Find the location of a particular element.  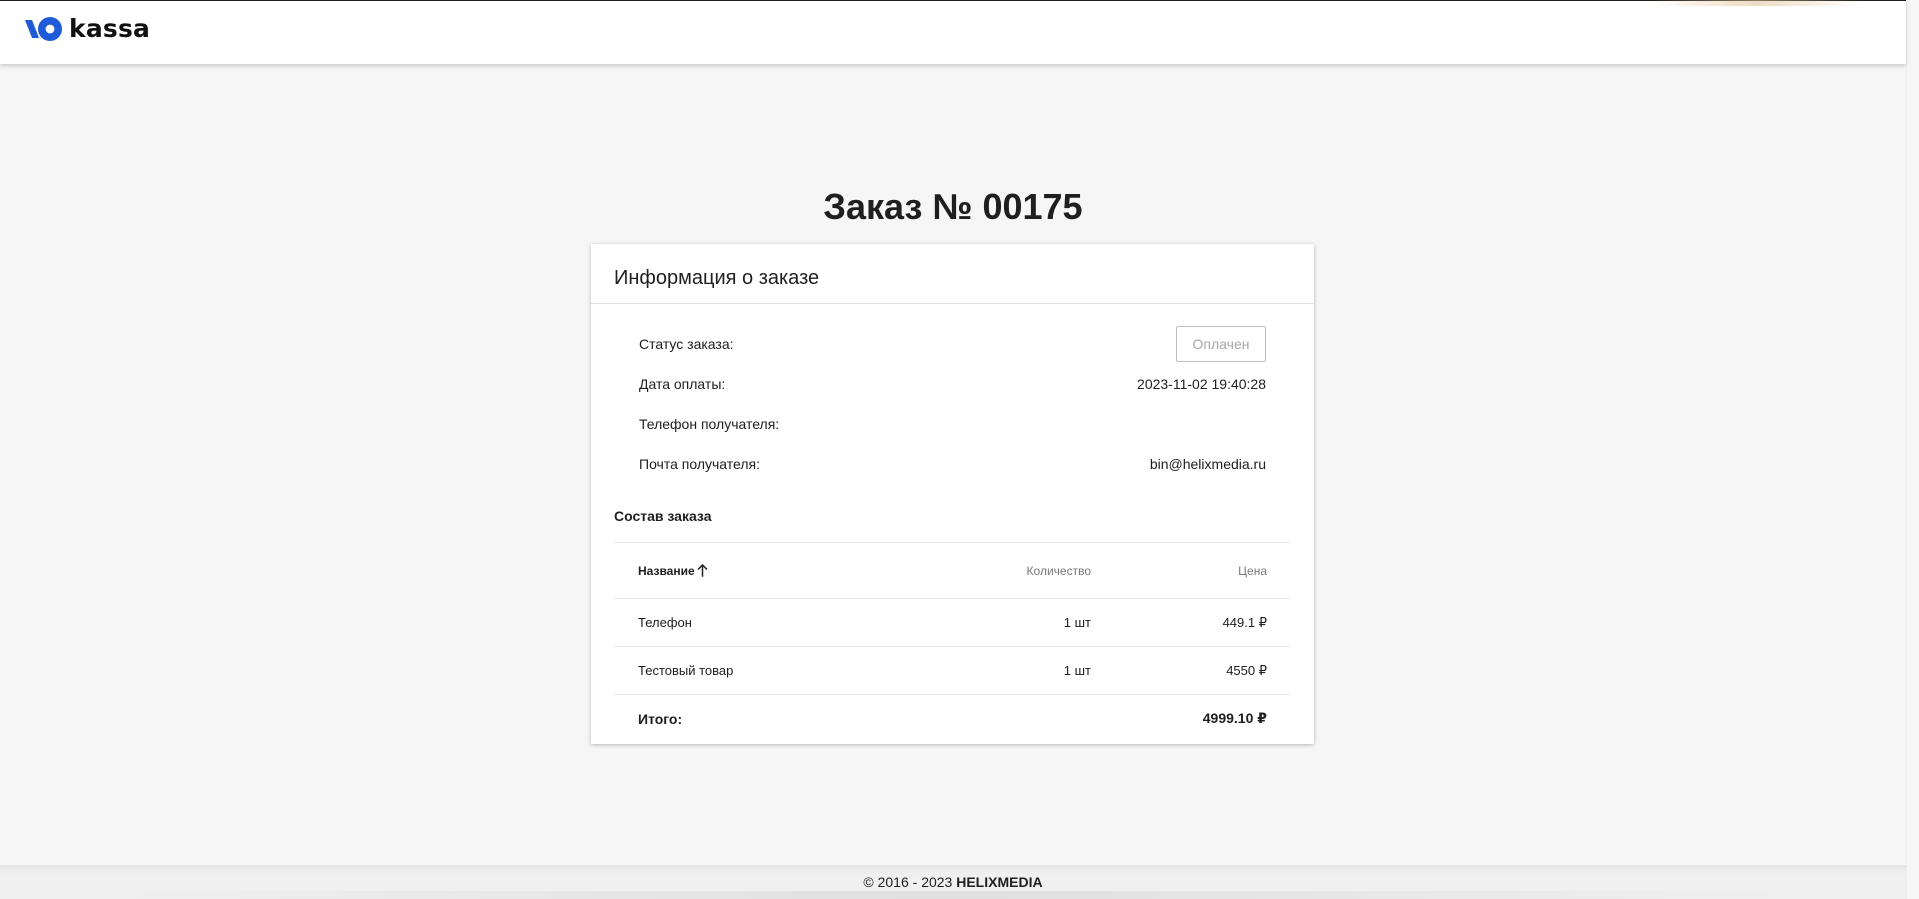

name-sort-button: Название is located at coordinates (673, 571).